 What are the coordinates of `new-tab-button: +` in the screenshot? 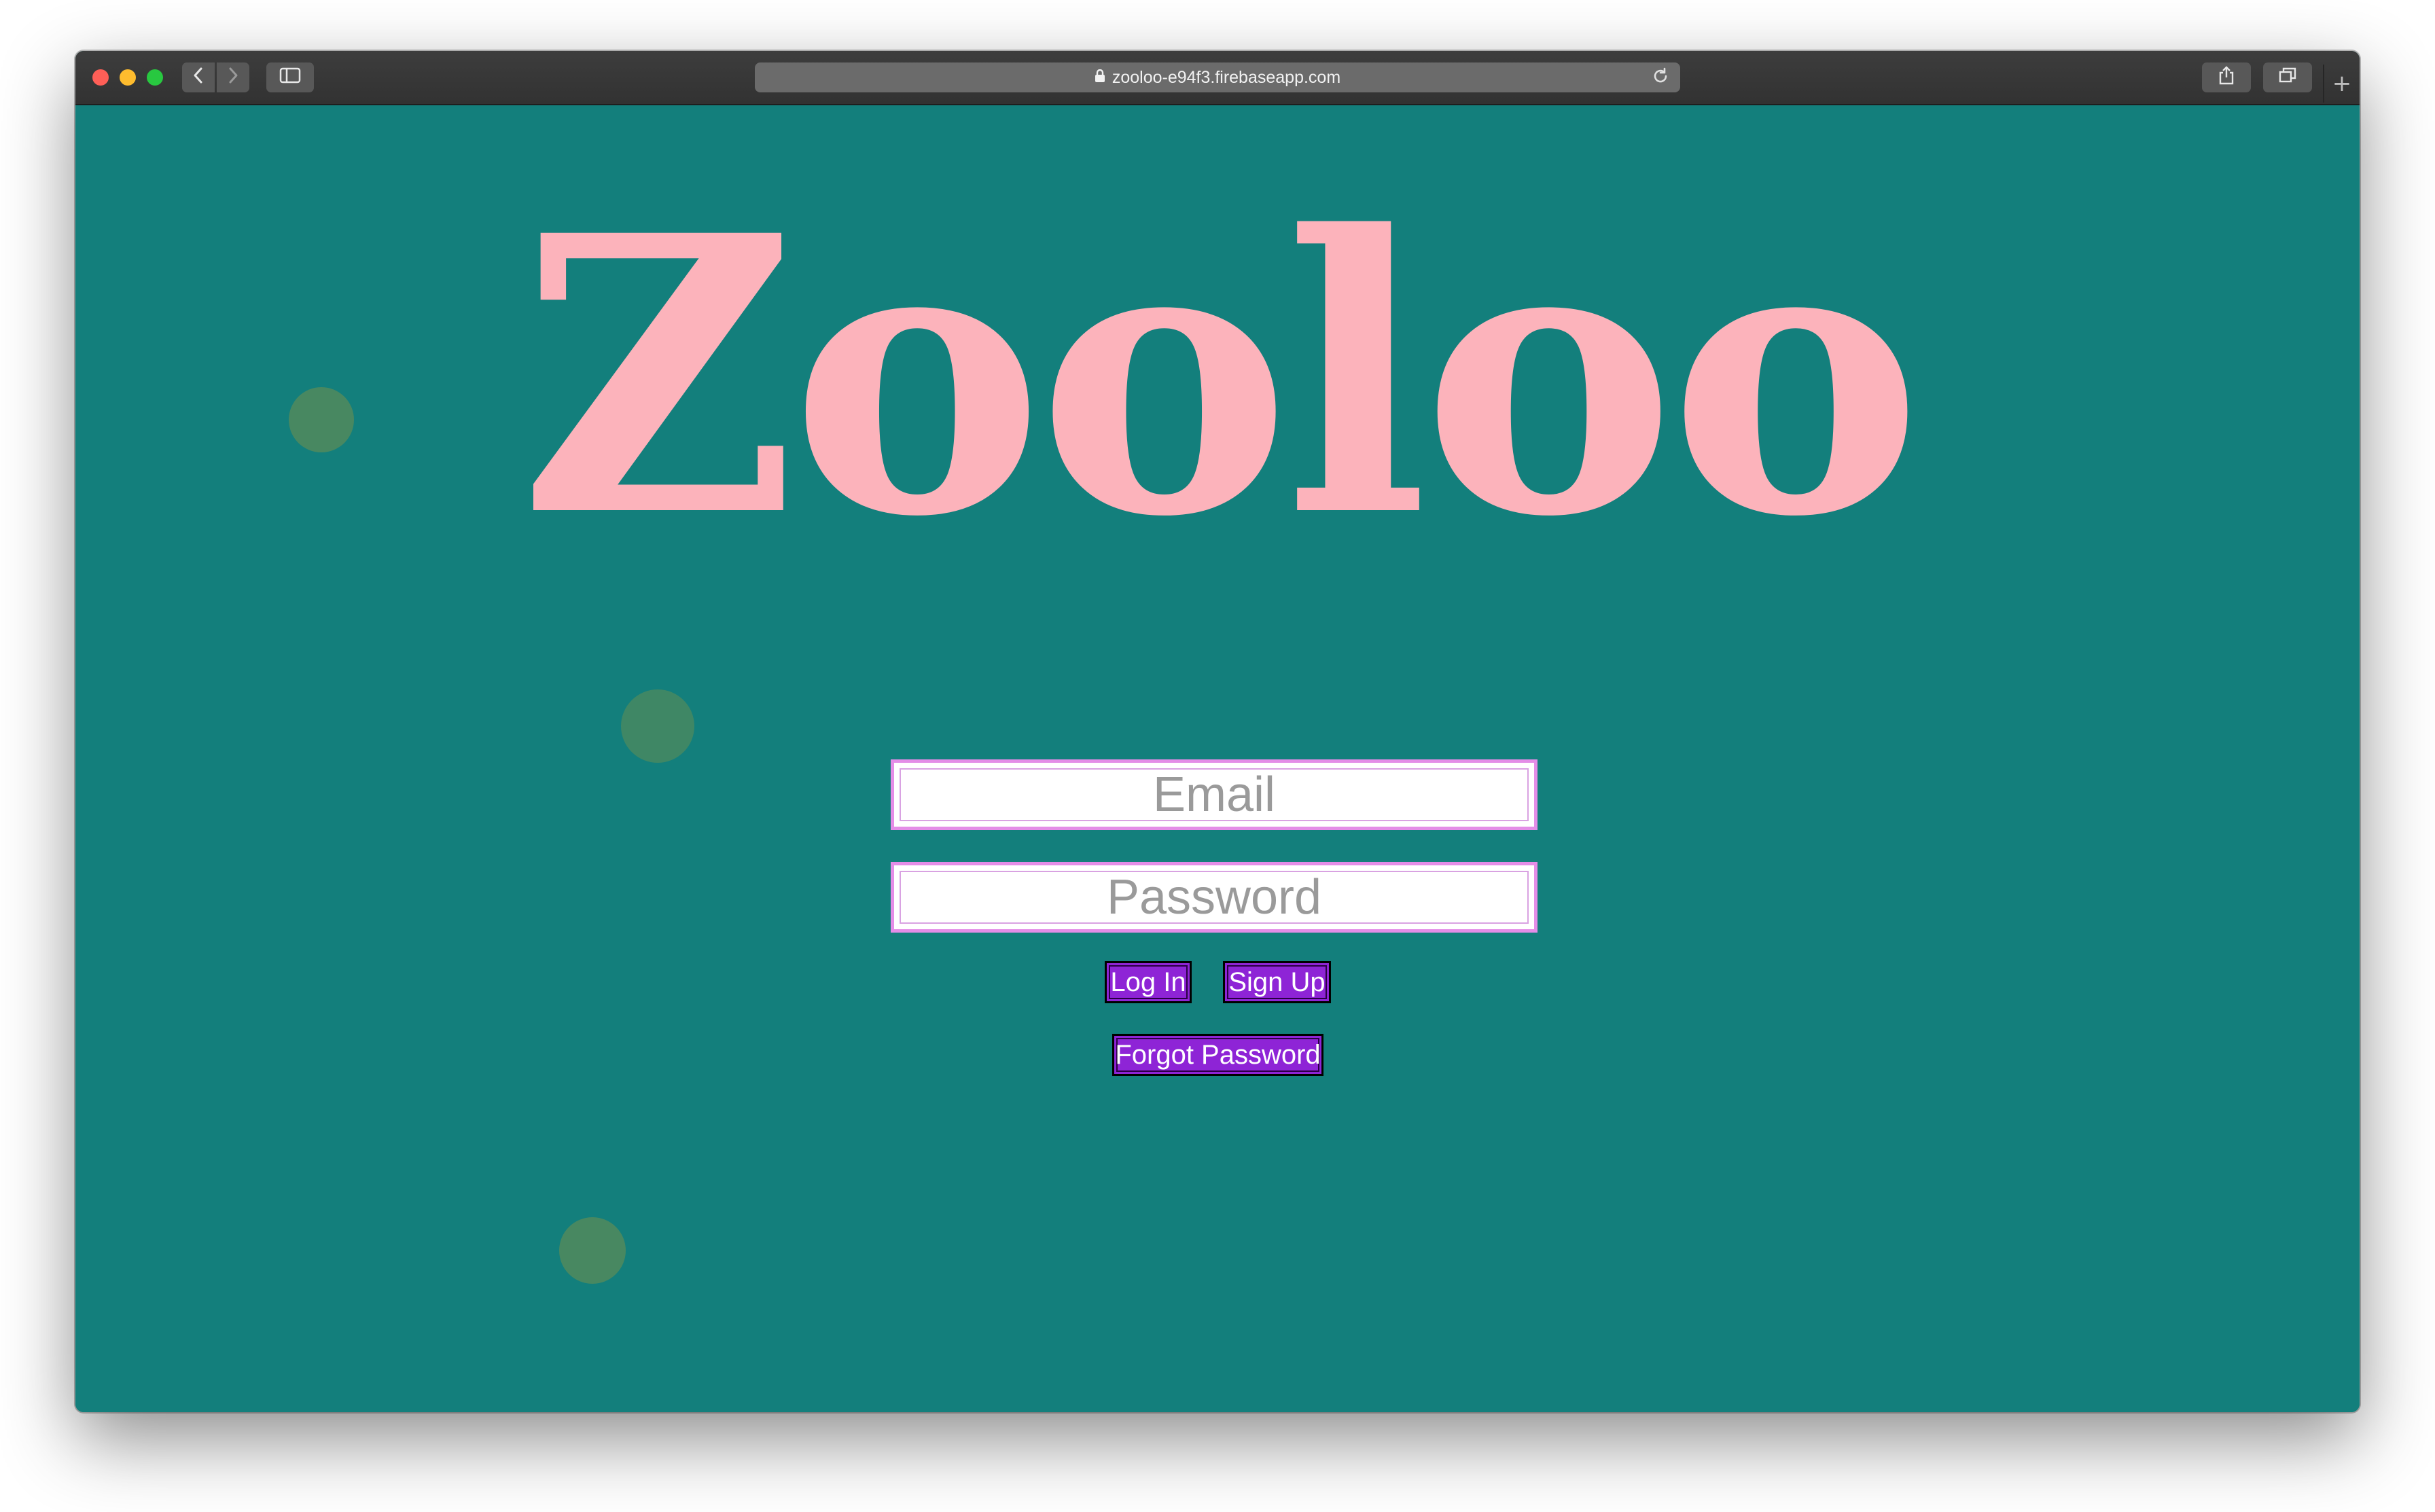 It's located at (2341, 84).